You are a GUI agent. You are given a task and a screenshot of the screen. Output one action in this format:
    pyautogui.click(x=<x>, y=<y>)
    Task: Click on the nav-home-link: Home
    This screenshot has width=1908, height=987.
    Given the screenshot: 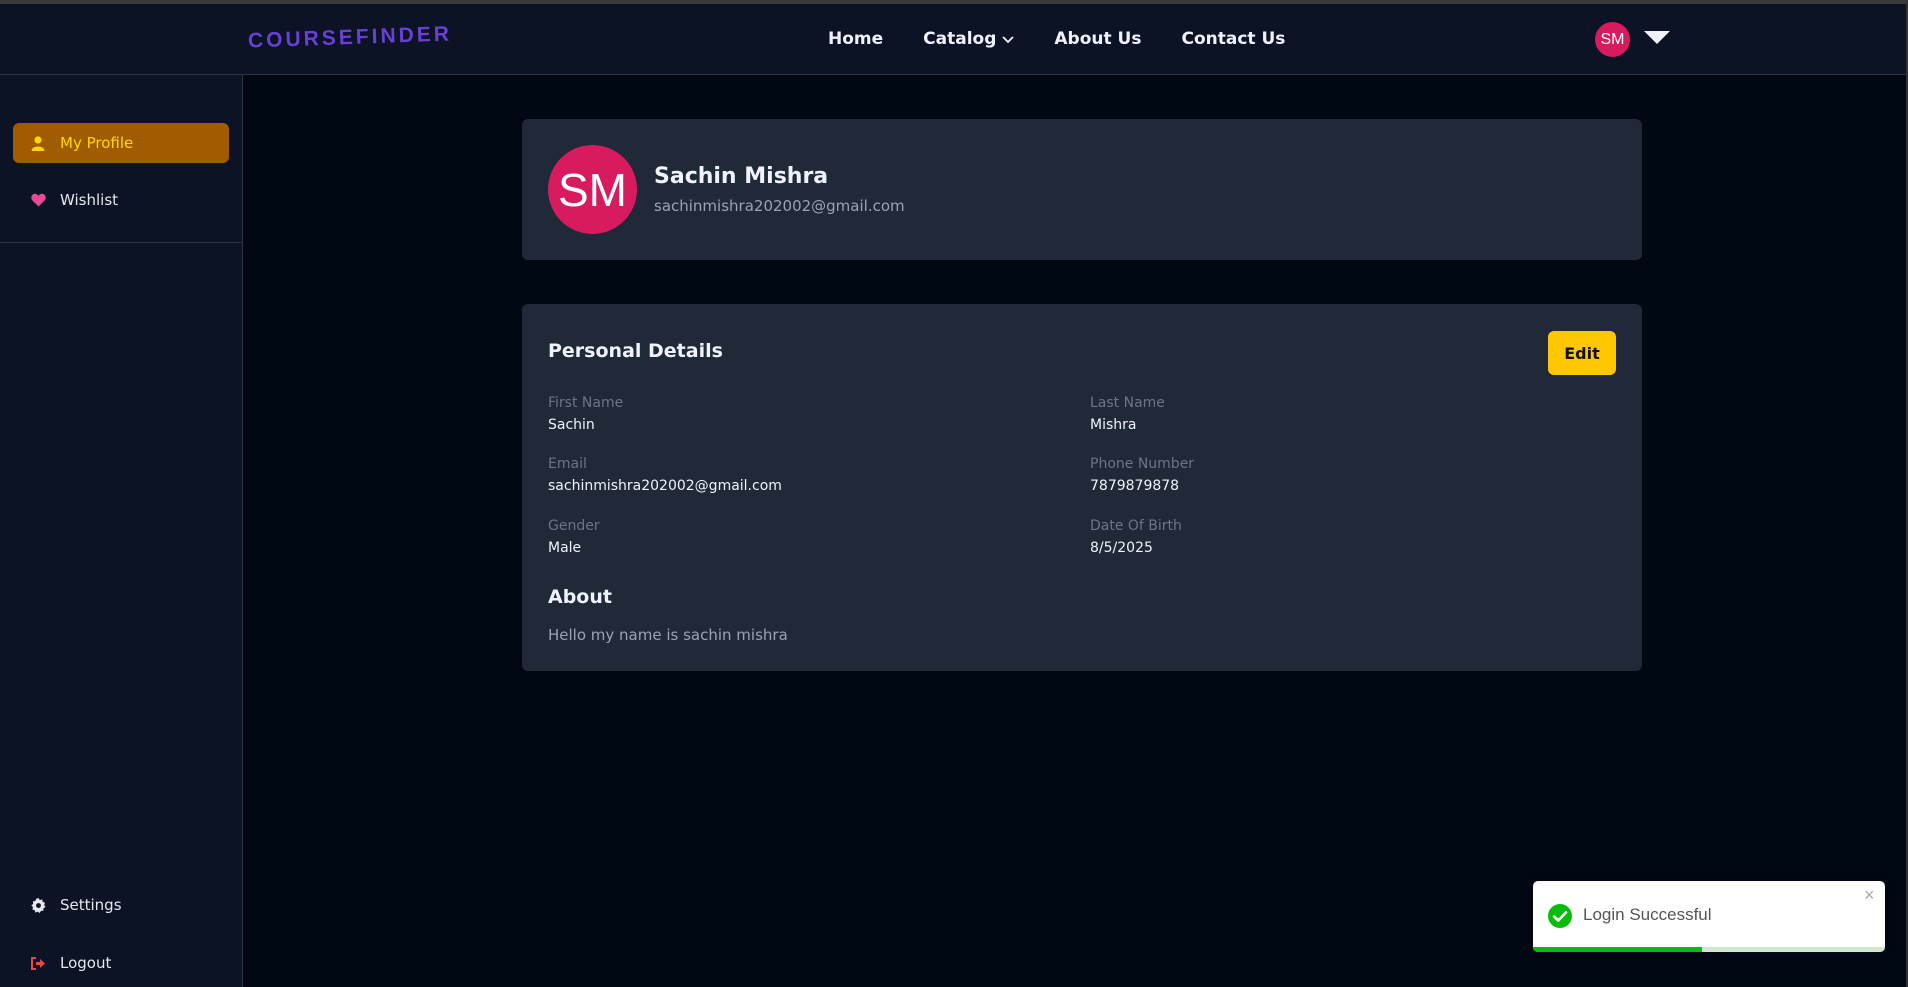 What is the action you would take?
    pyautogui.click(x=855, y=39)
    